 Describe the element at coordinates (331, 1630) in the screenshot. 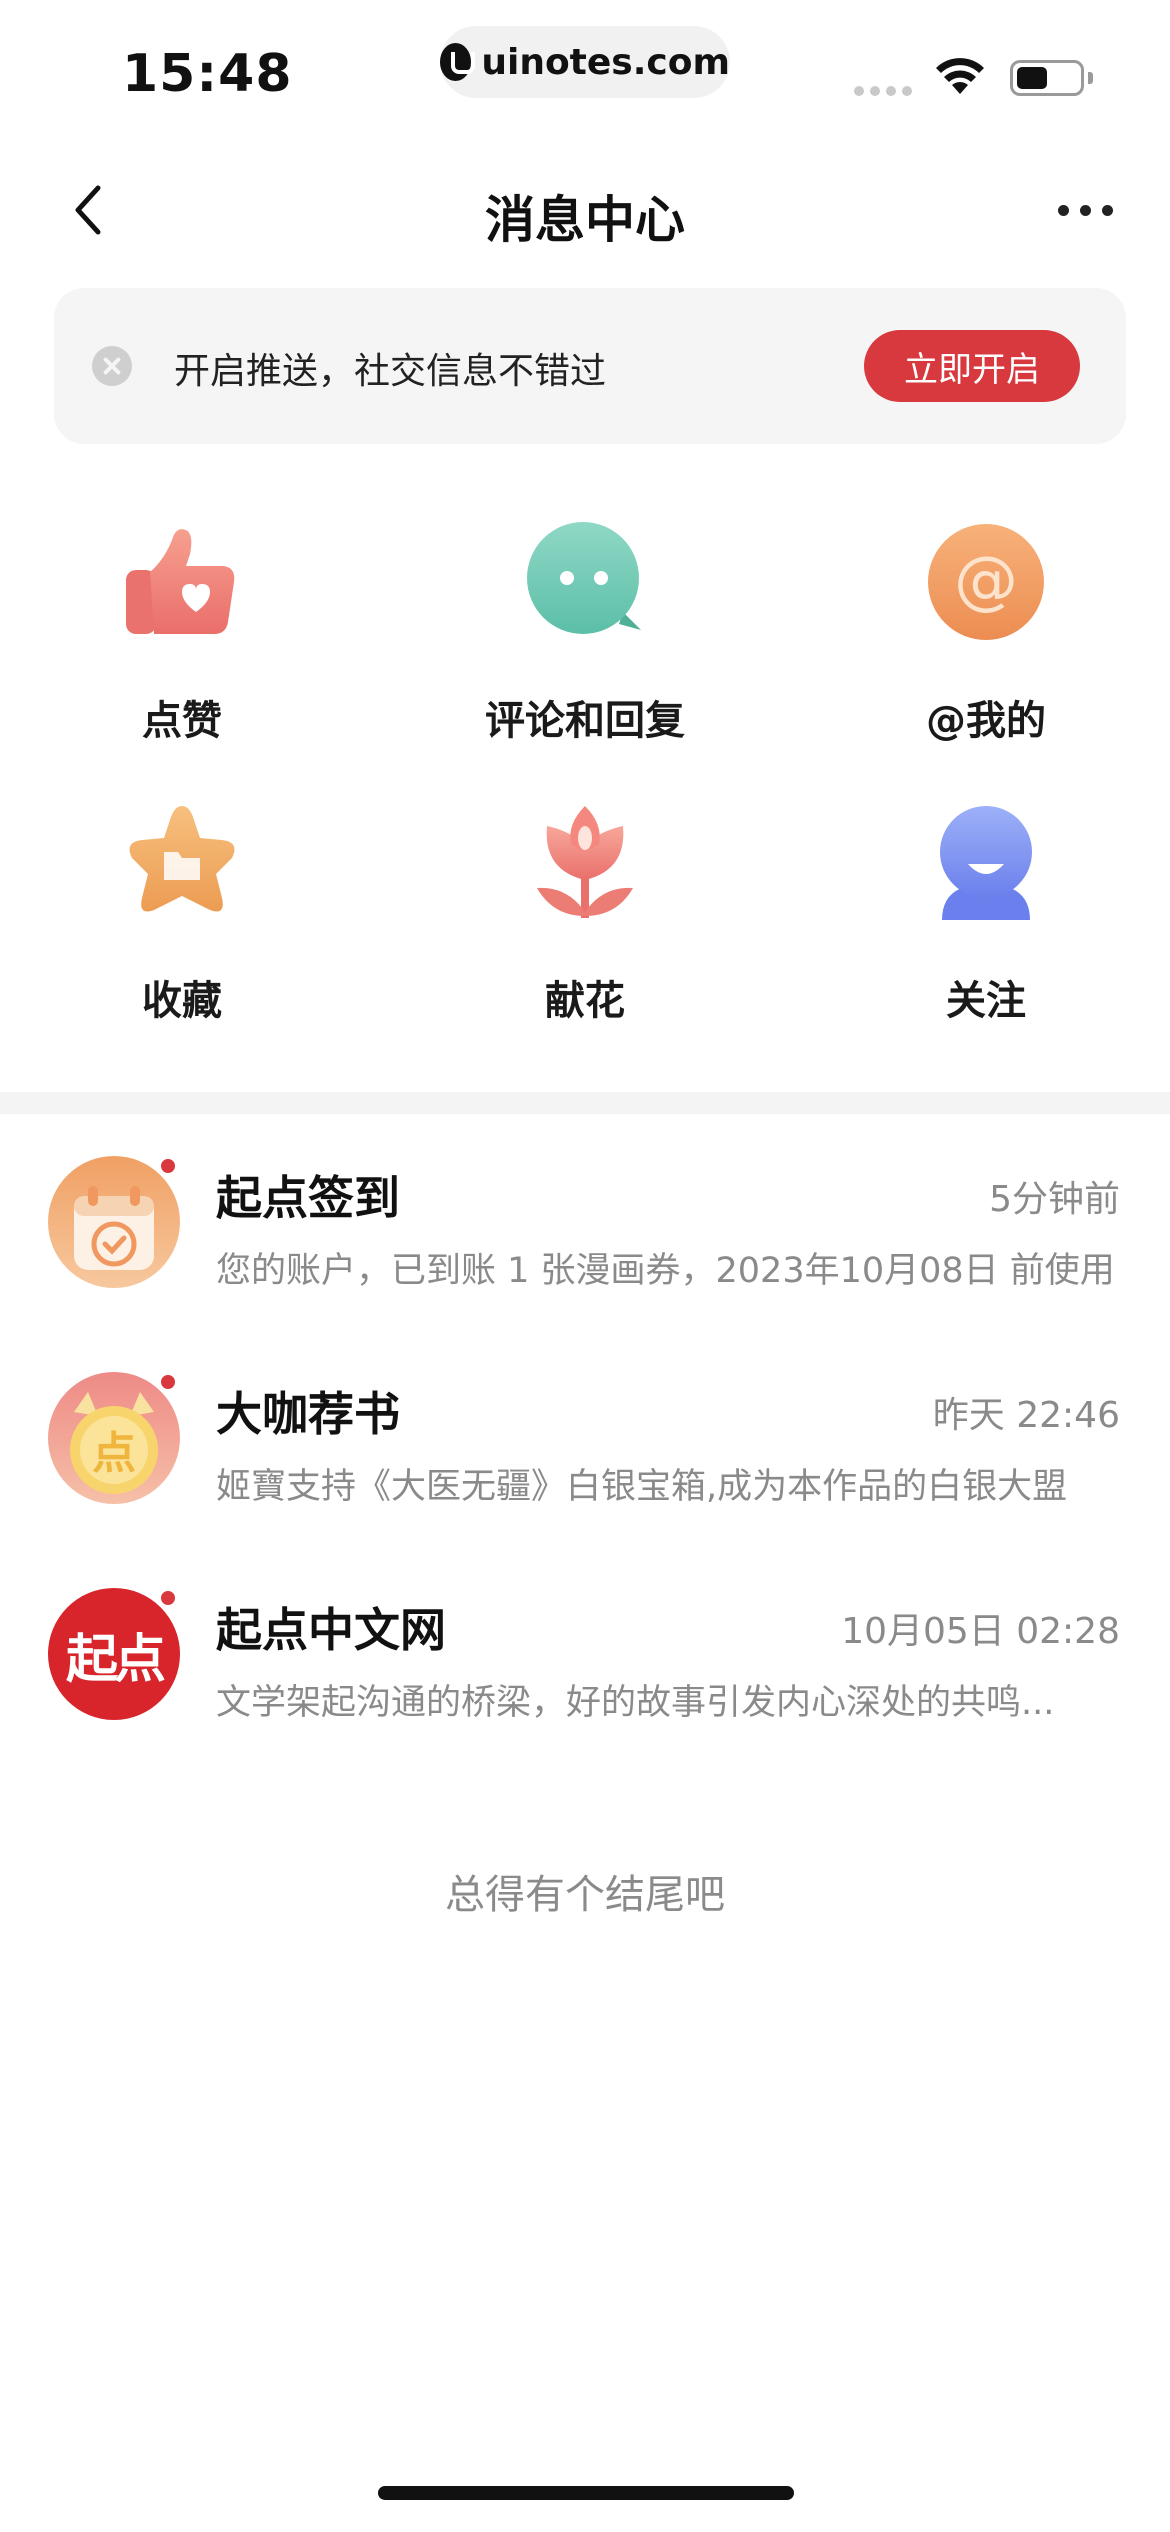

I see `message-title: 起点中文网` at that location.